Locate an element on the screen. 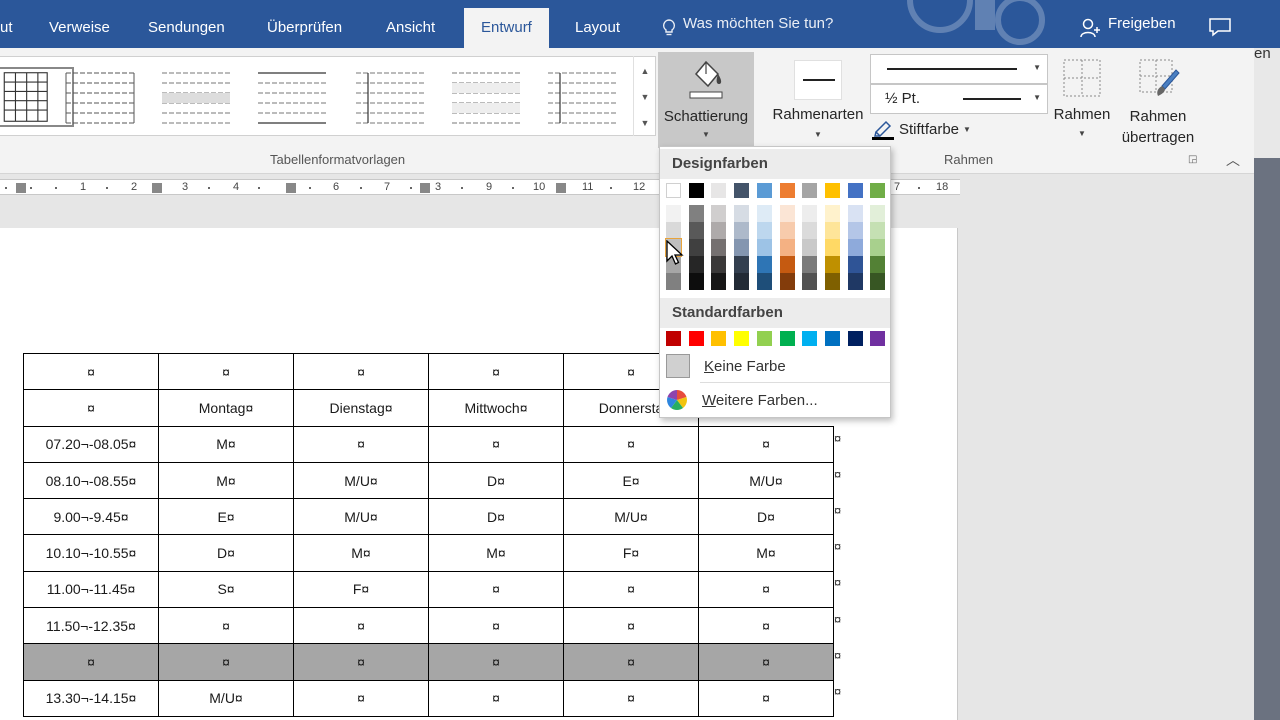  tab-sendungen: Sendungen is located at coordinates (186, 24).